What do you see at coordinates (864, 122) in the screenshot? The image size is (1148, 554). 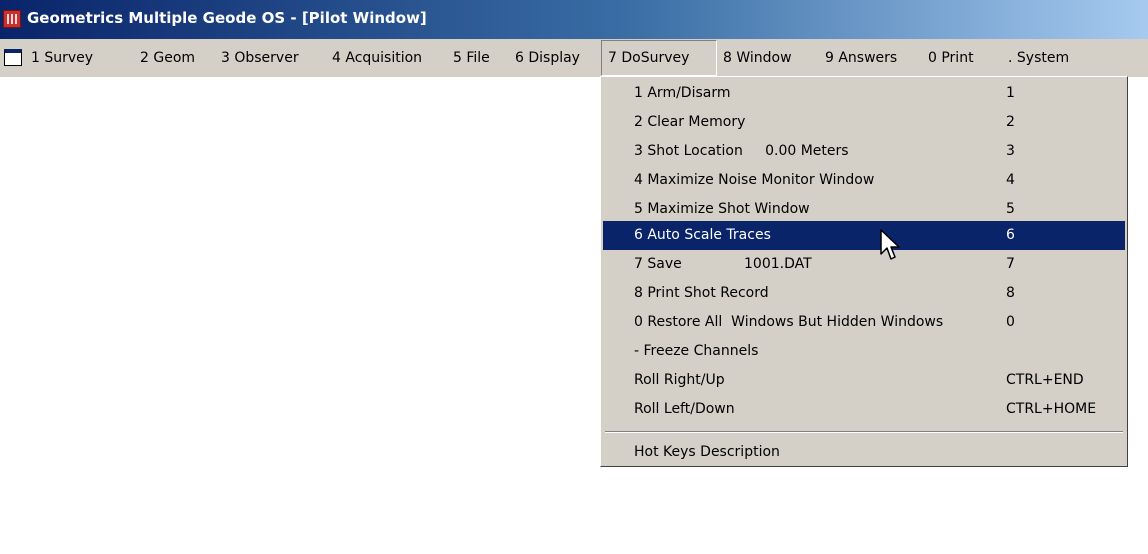 I see `menu-item-clear-memory: 2 Clear Memory 2` at bounding box center [864, 122].